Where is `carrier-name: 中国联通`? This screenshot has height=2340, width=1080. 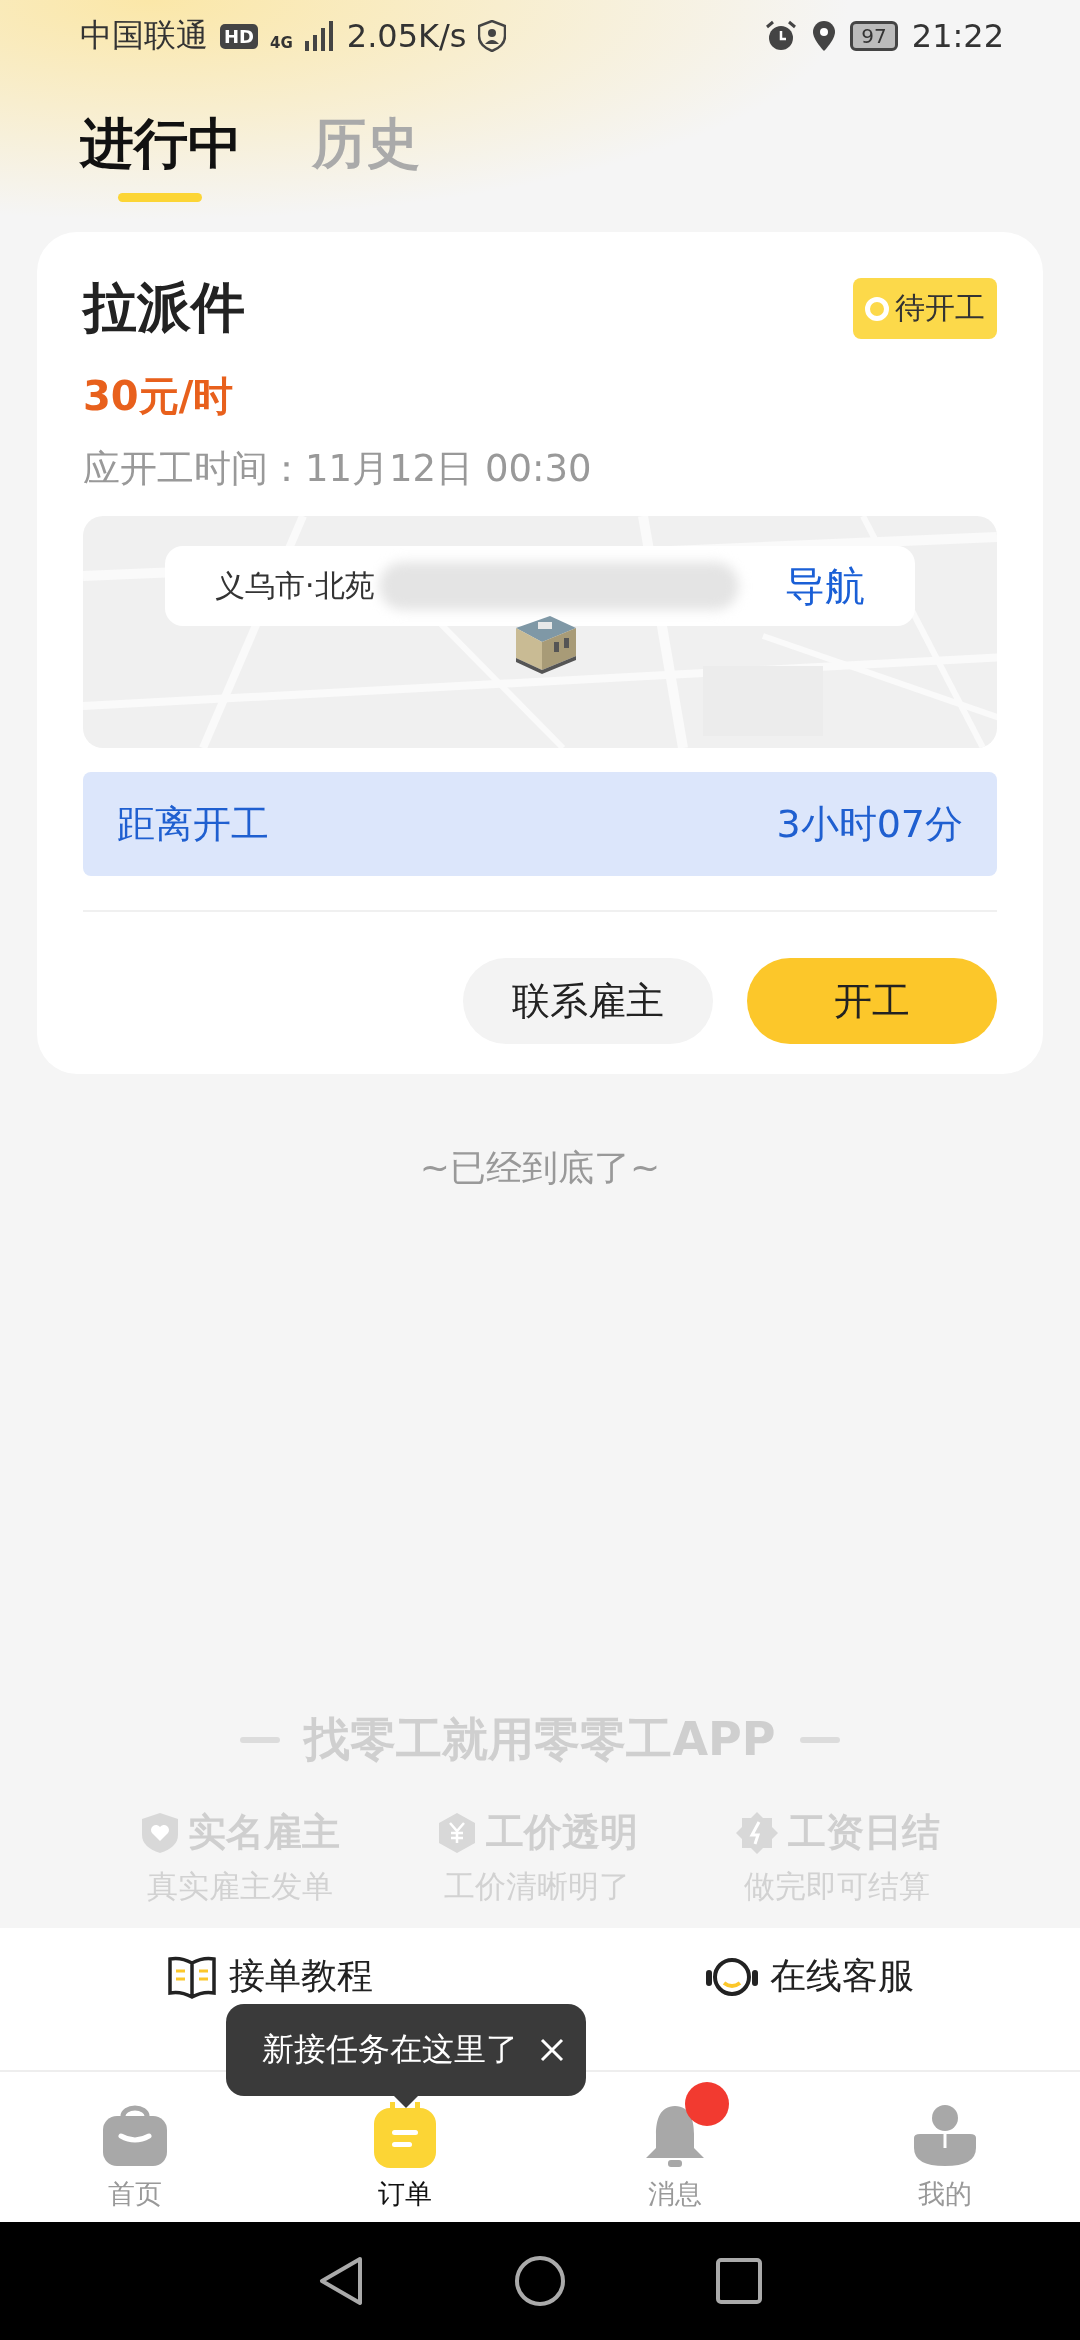 carrier-name: 中国联通 is located at coordinates (144, 35).